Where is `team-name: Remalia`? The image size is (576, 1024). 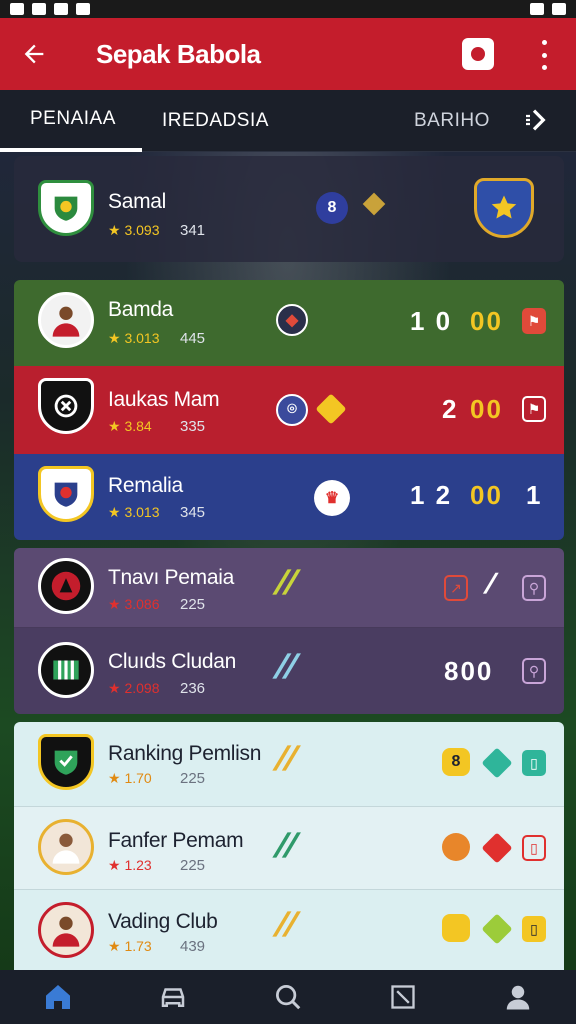 team-name: Remalia is located at coordinates (145, 485).